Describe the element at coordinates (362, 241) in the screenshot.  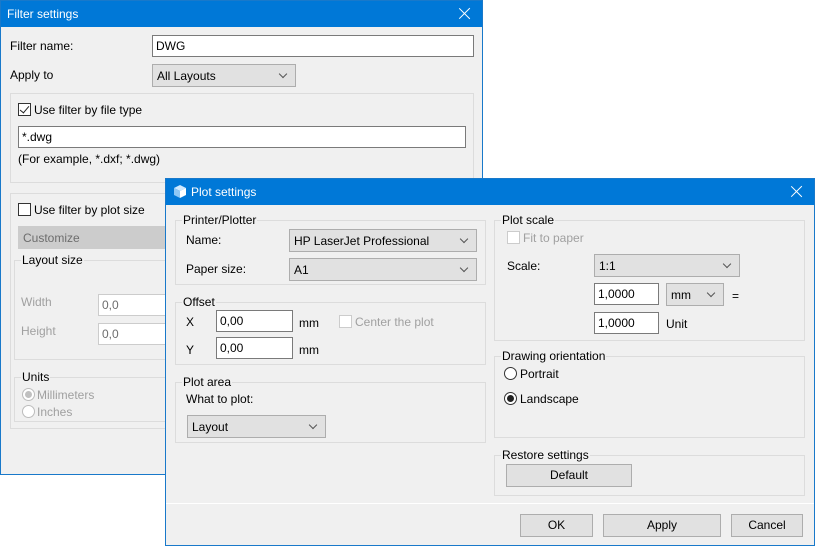
I see `printer-name-value: HP LaserJet Professional` at that location.